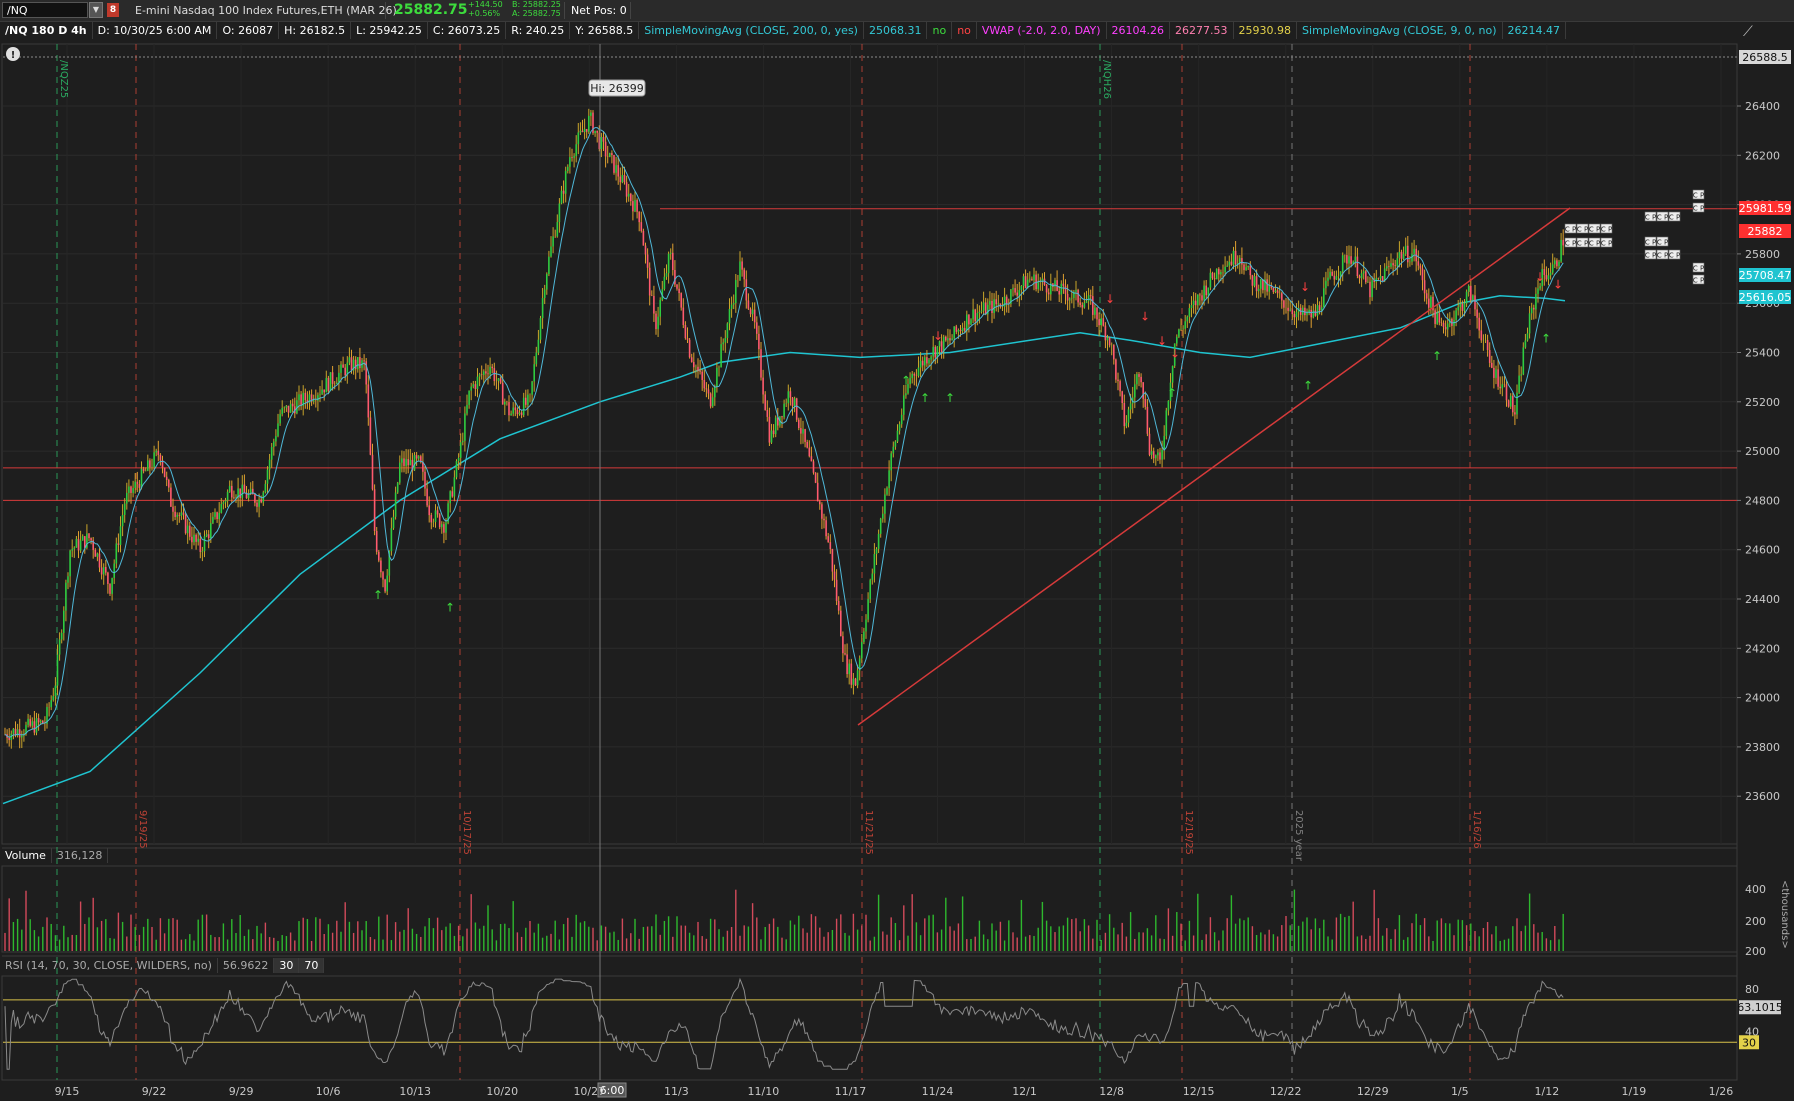 The width and height of the screenshot is (1794, 1101). Describe the element at coordinates (241, 1091) in the screenshot. I see `x-tick-label: 9/29` at that location.